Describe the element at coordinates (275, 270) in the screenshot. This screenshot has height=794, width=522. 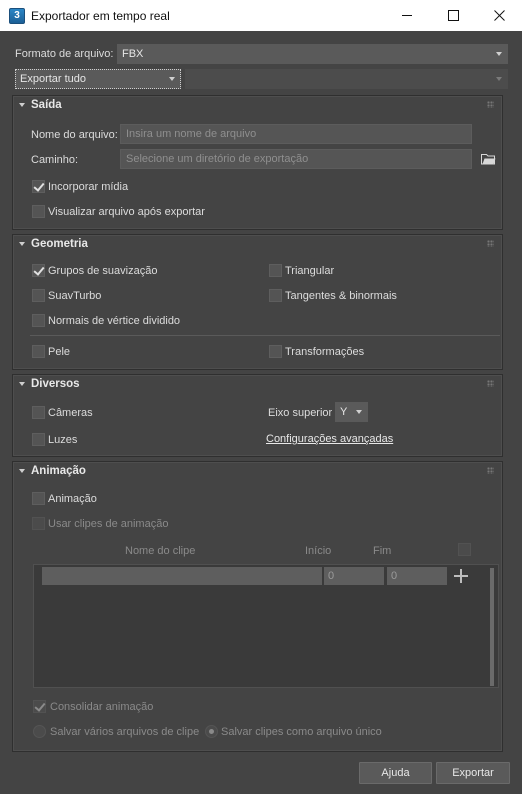
I see `triangulate-checkbox` at that location.